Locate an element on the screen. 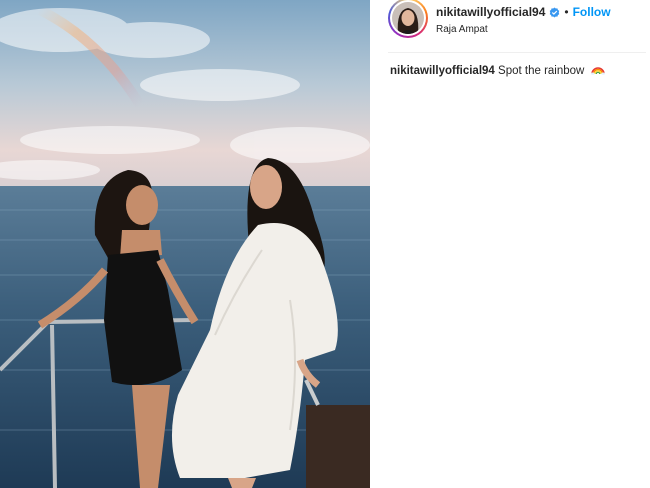 Image resolution: width=650 pixels, height=488 pixels. header-line: nikitawillyofficial94 • Follow is located at coordinates (523, 12).